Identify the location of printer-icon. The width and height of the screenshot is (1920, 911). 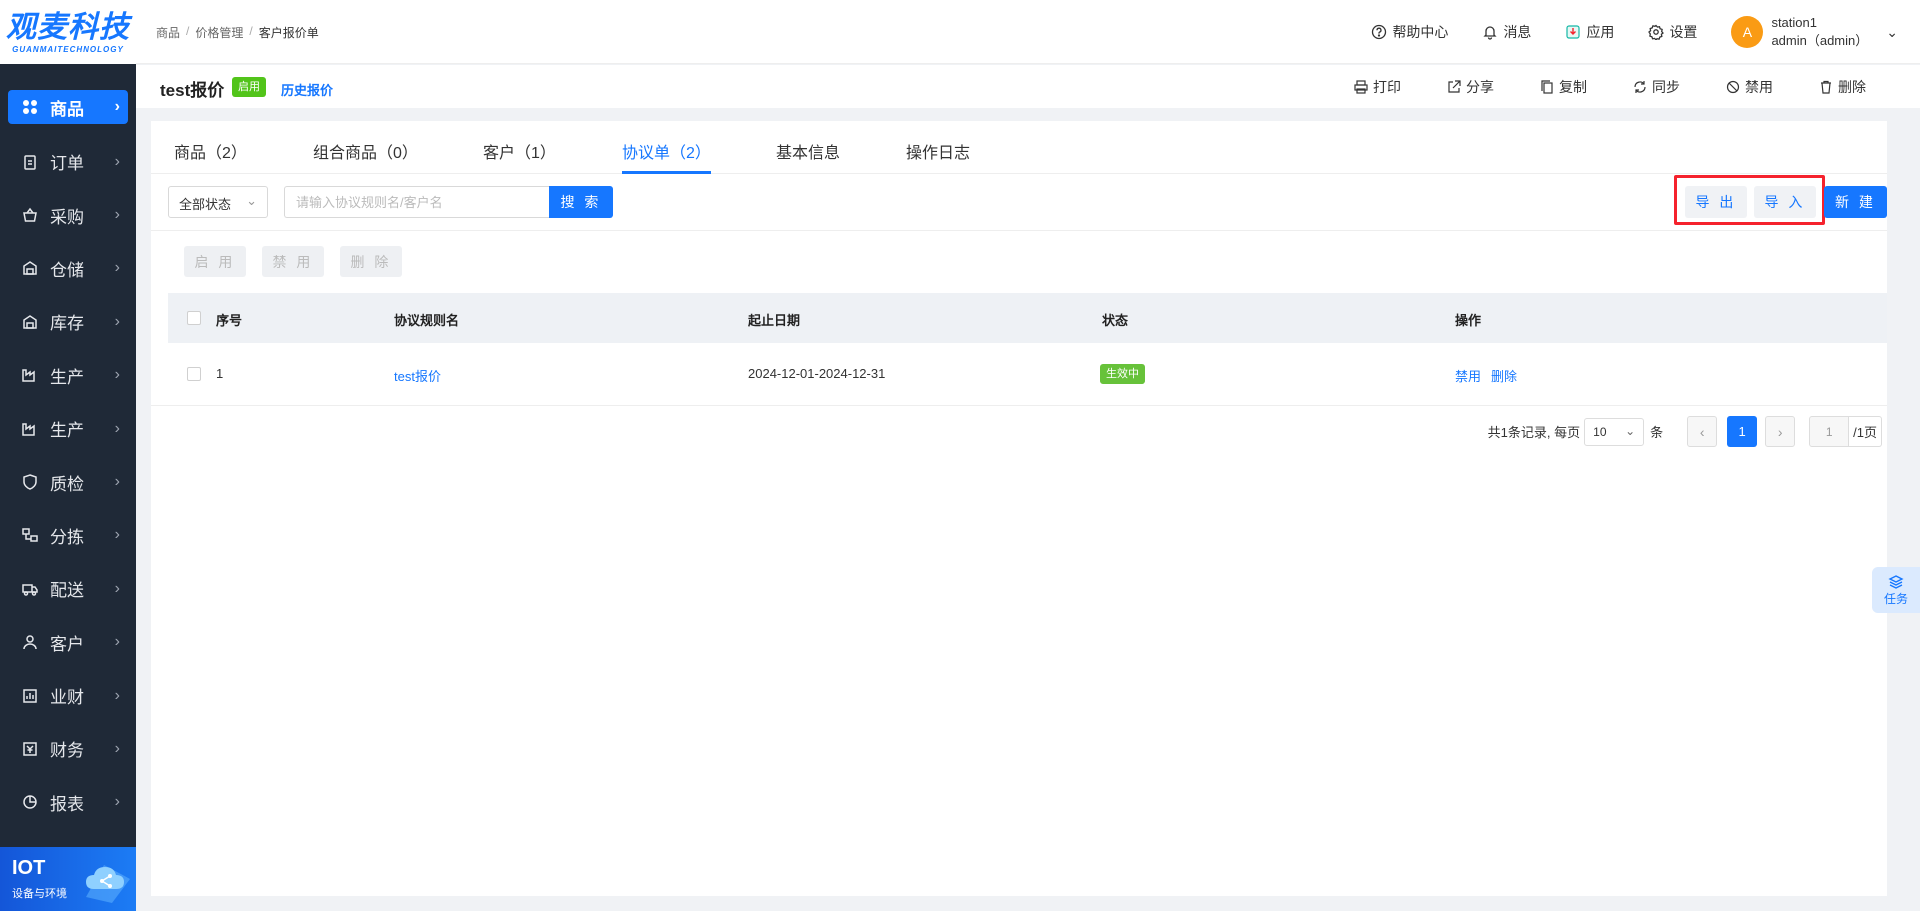
(1361, 86).